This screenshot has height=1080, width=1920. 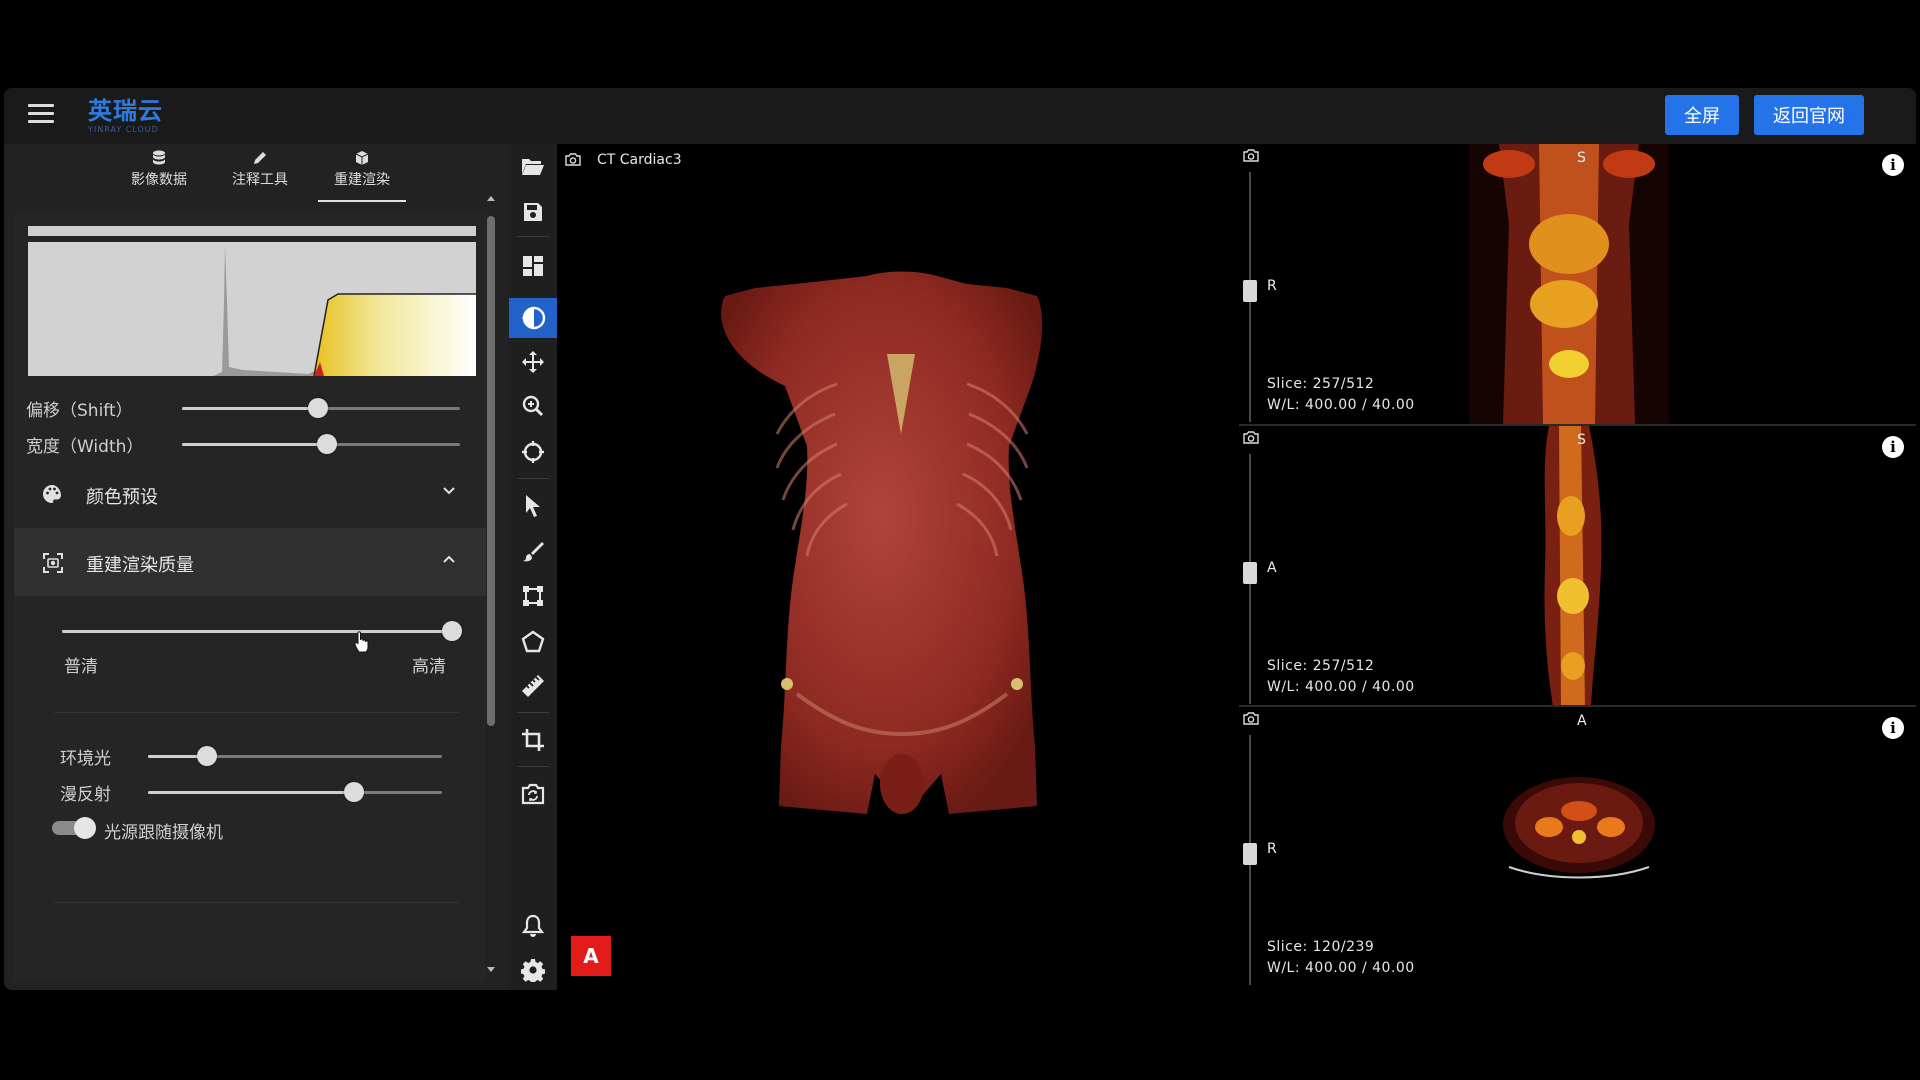 What do you see at coordinates (326, 444) in the screenshot?
I see `width-slider-thumb` at bounding box center [326, 444].